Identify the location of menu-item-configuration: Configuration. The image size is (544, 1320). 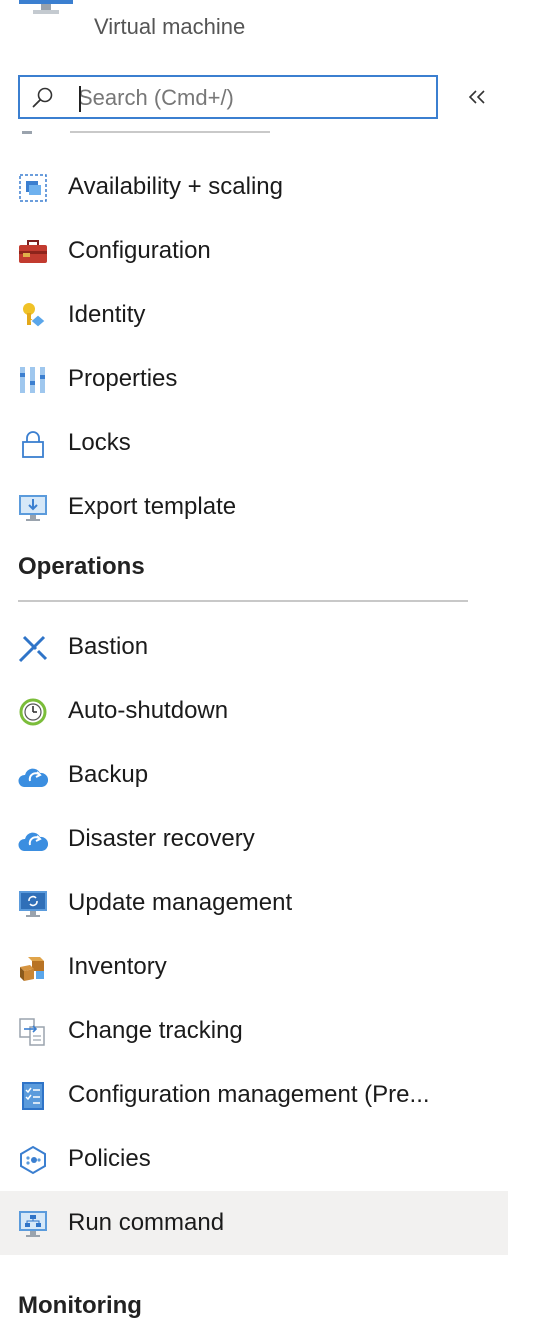
(254, 251).